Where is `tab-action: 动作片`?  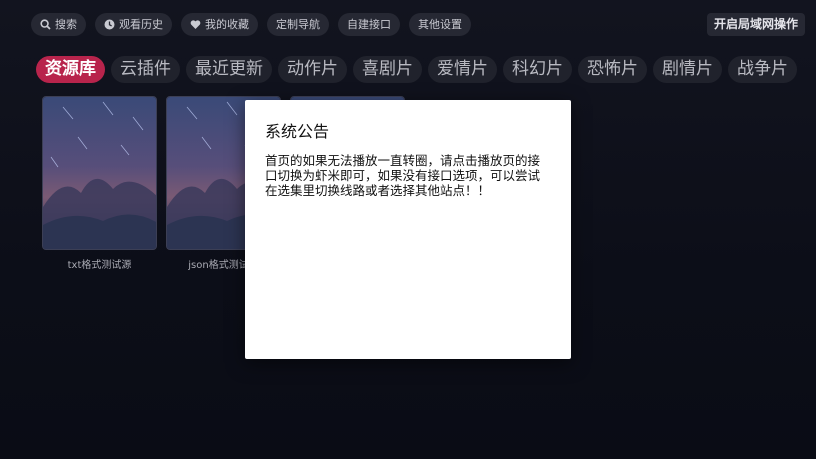 tab-action: 动作片 is located at coordinates (312, 69).